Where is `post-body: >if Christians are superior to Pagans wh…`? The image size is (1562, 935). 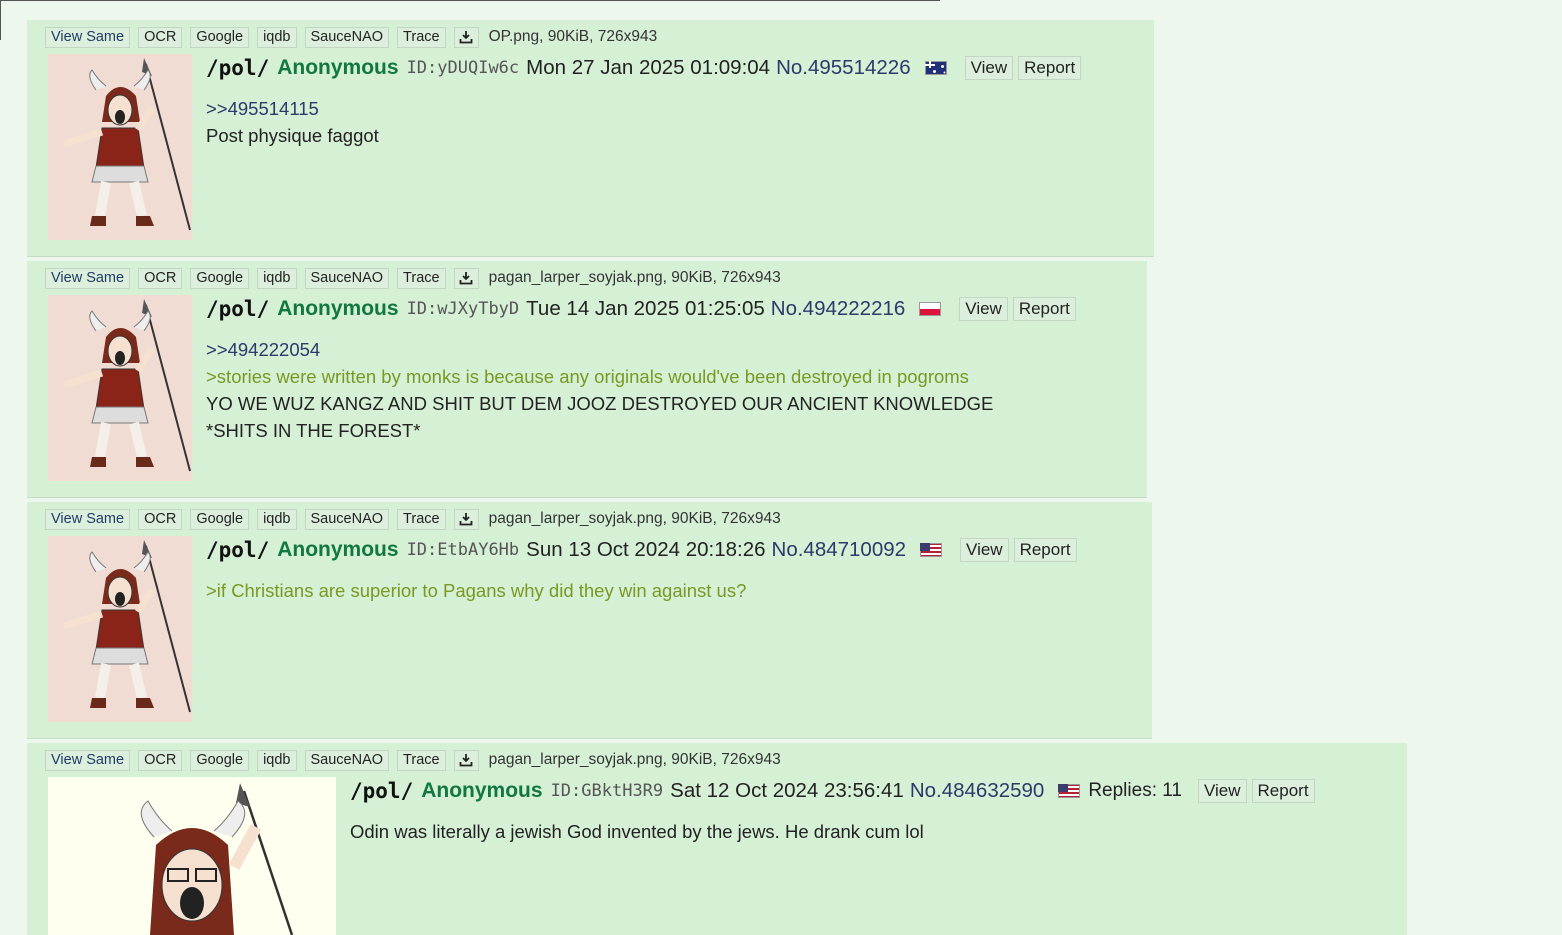
post-body: >if Christians are superior to Pagans wh… is located at coordinates (644, 590).